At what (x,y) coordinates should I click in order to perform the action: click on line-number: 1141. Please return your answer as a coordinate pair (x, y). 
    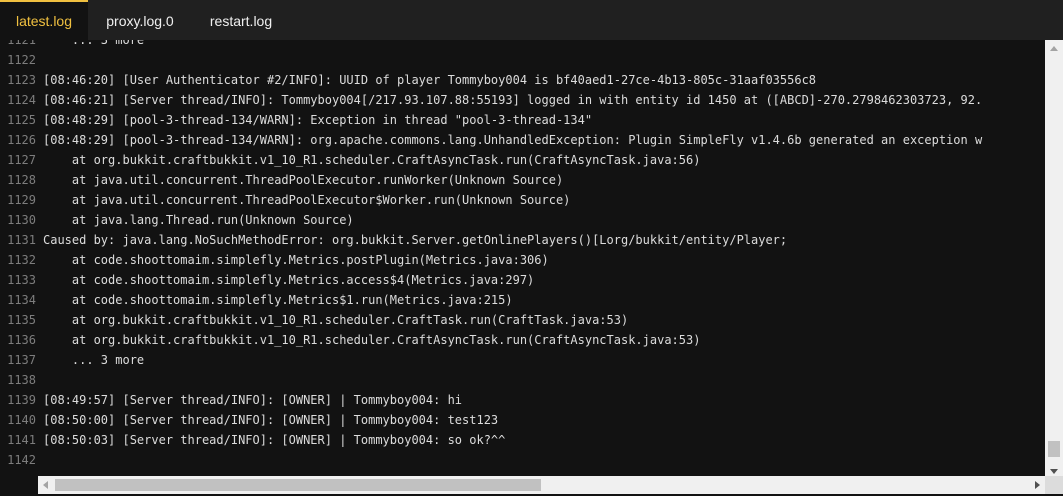
    Looking at the image, I should click on (21, 440).